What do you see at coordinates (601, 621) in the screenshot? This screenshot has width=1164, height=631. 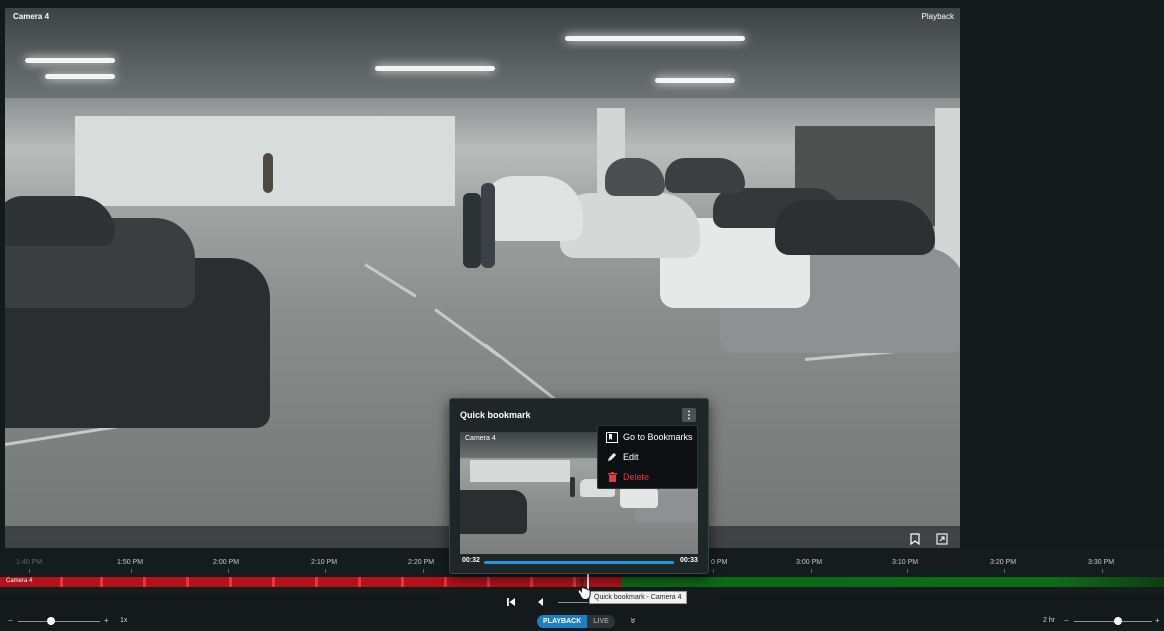 I see `live-mode-button: LIVE` at bounding box center [601, 621].